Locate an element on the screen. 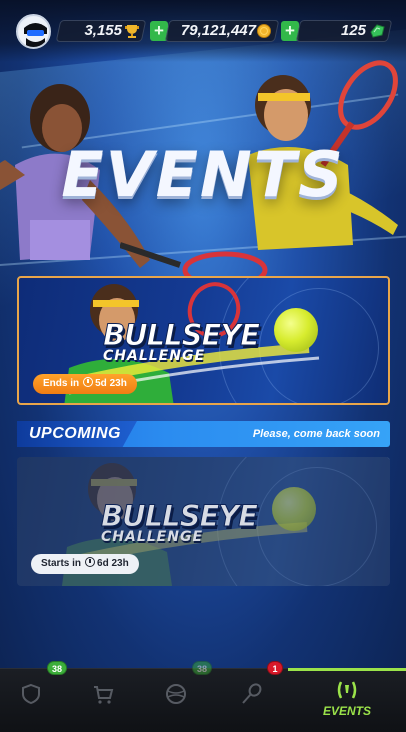 This screenshot has width=406, height=732. nav-item-gear is located at coordinates (250, 700).